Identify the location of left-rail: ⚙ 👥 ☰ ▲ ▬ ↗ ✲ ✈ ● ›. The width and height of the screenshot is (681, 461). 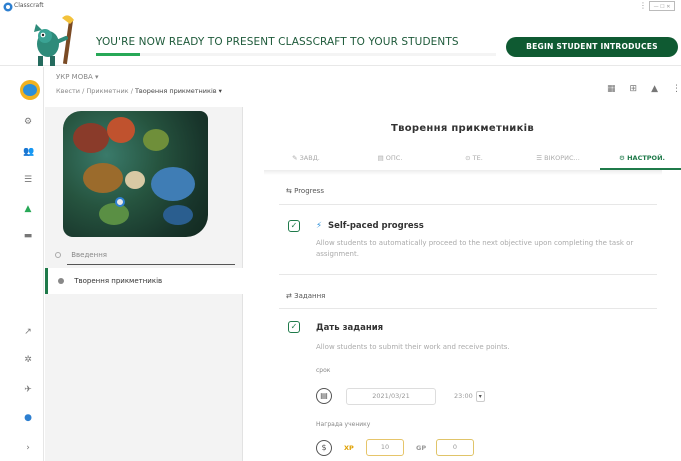
(22, 264).